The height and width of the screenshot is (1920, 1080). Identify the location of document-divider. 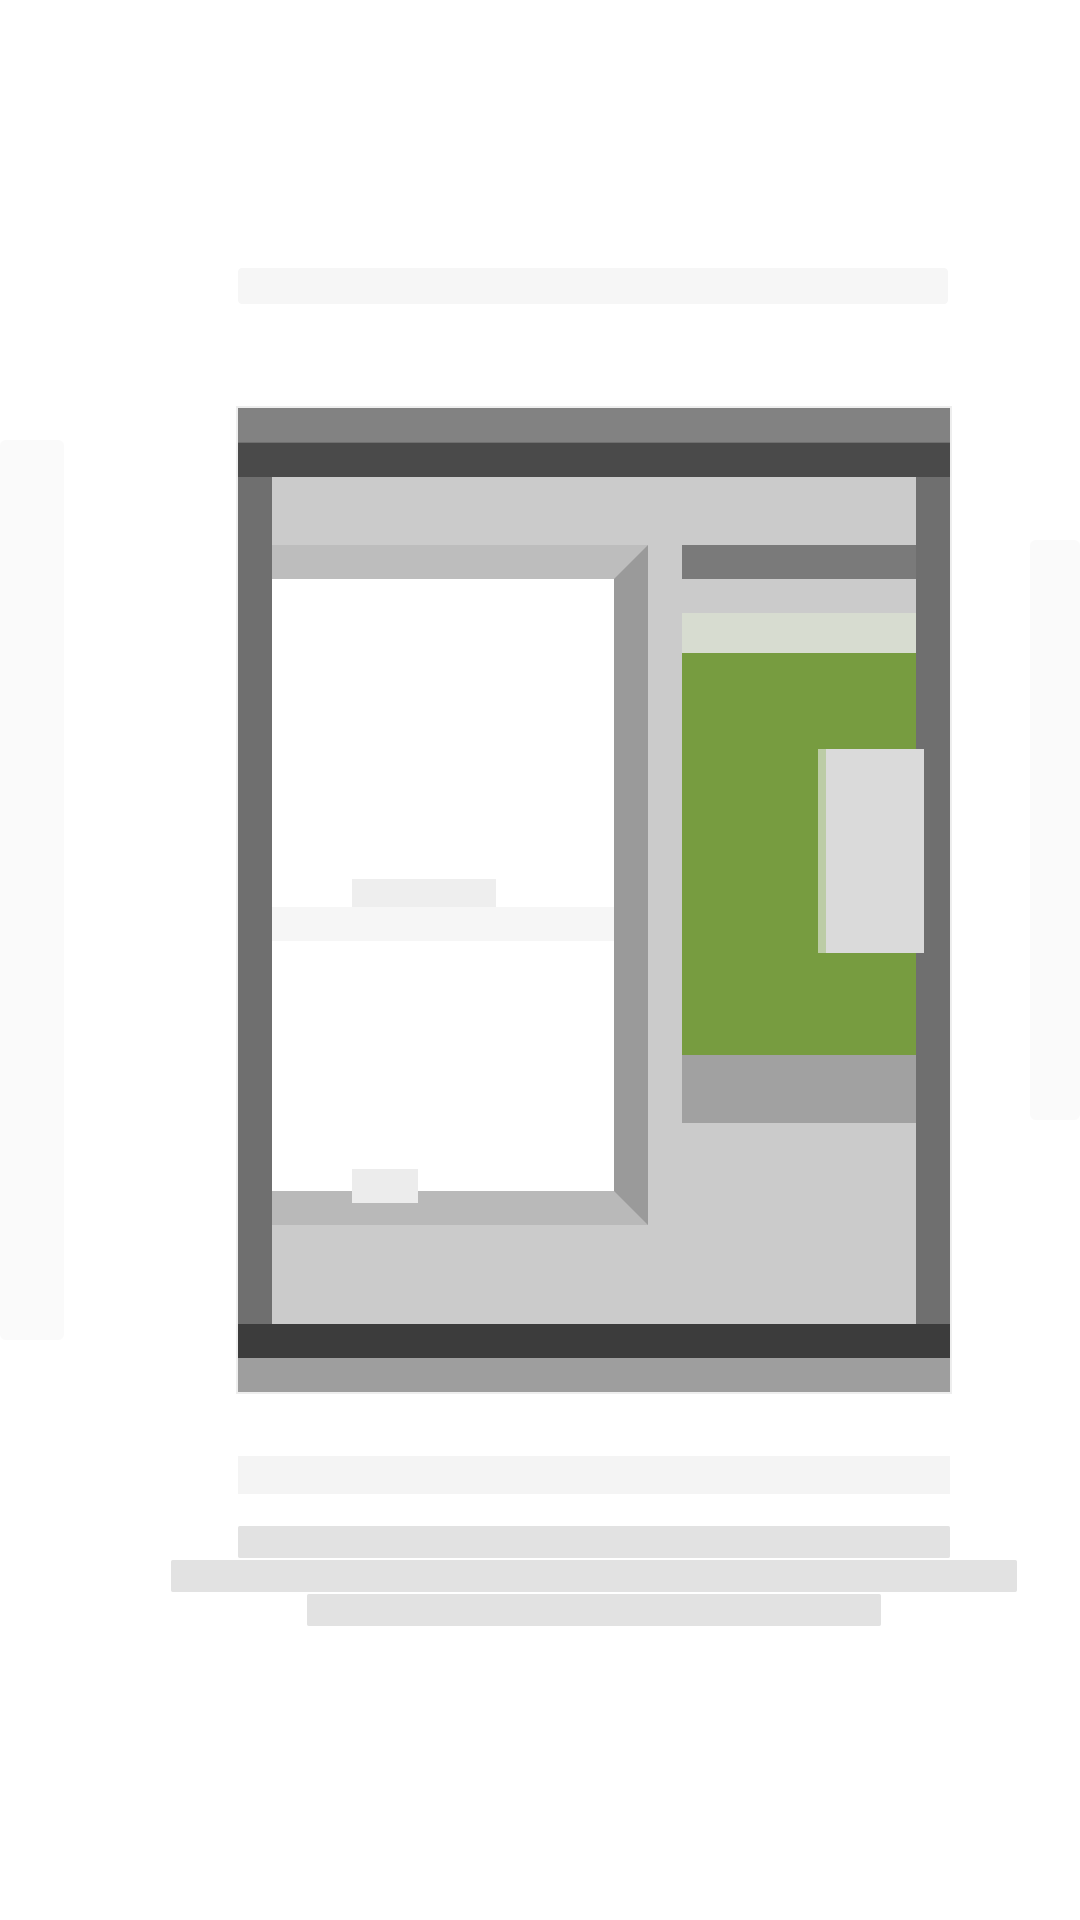
(443, 924).